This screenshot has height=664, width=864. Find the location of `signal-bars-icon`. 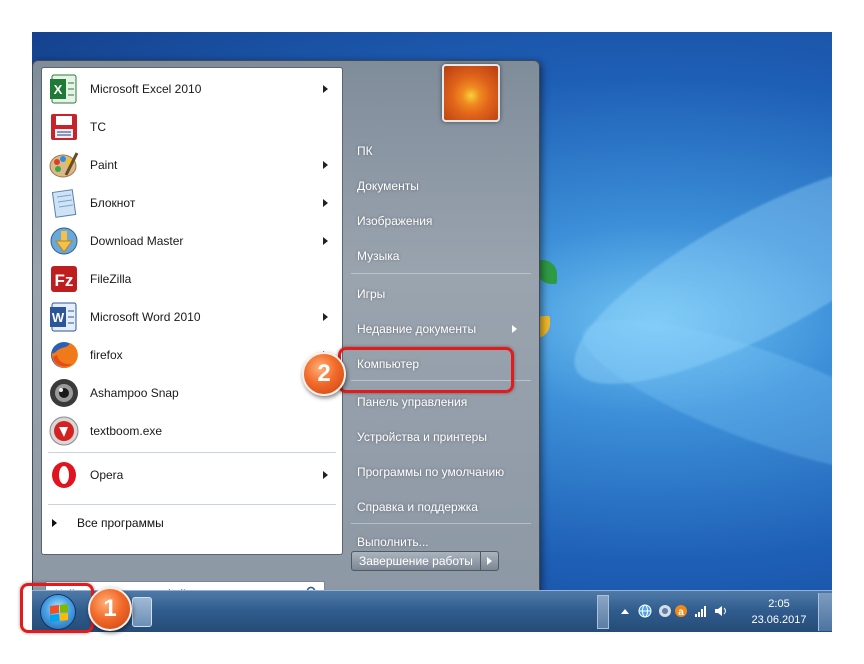

signal-bars-icon is located at coordinates (701, 611).